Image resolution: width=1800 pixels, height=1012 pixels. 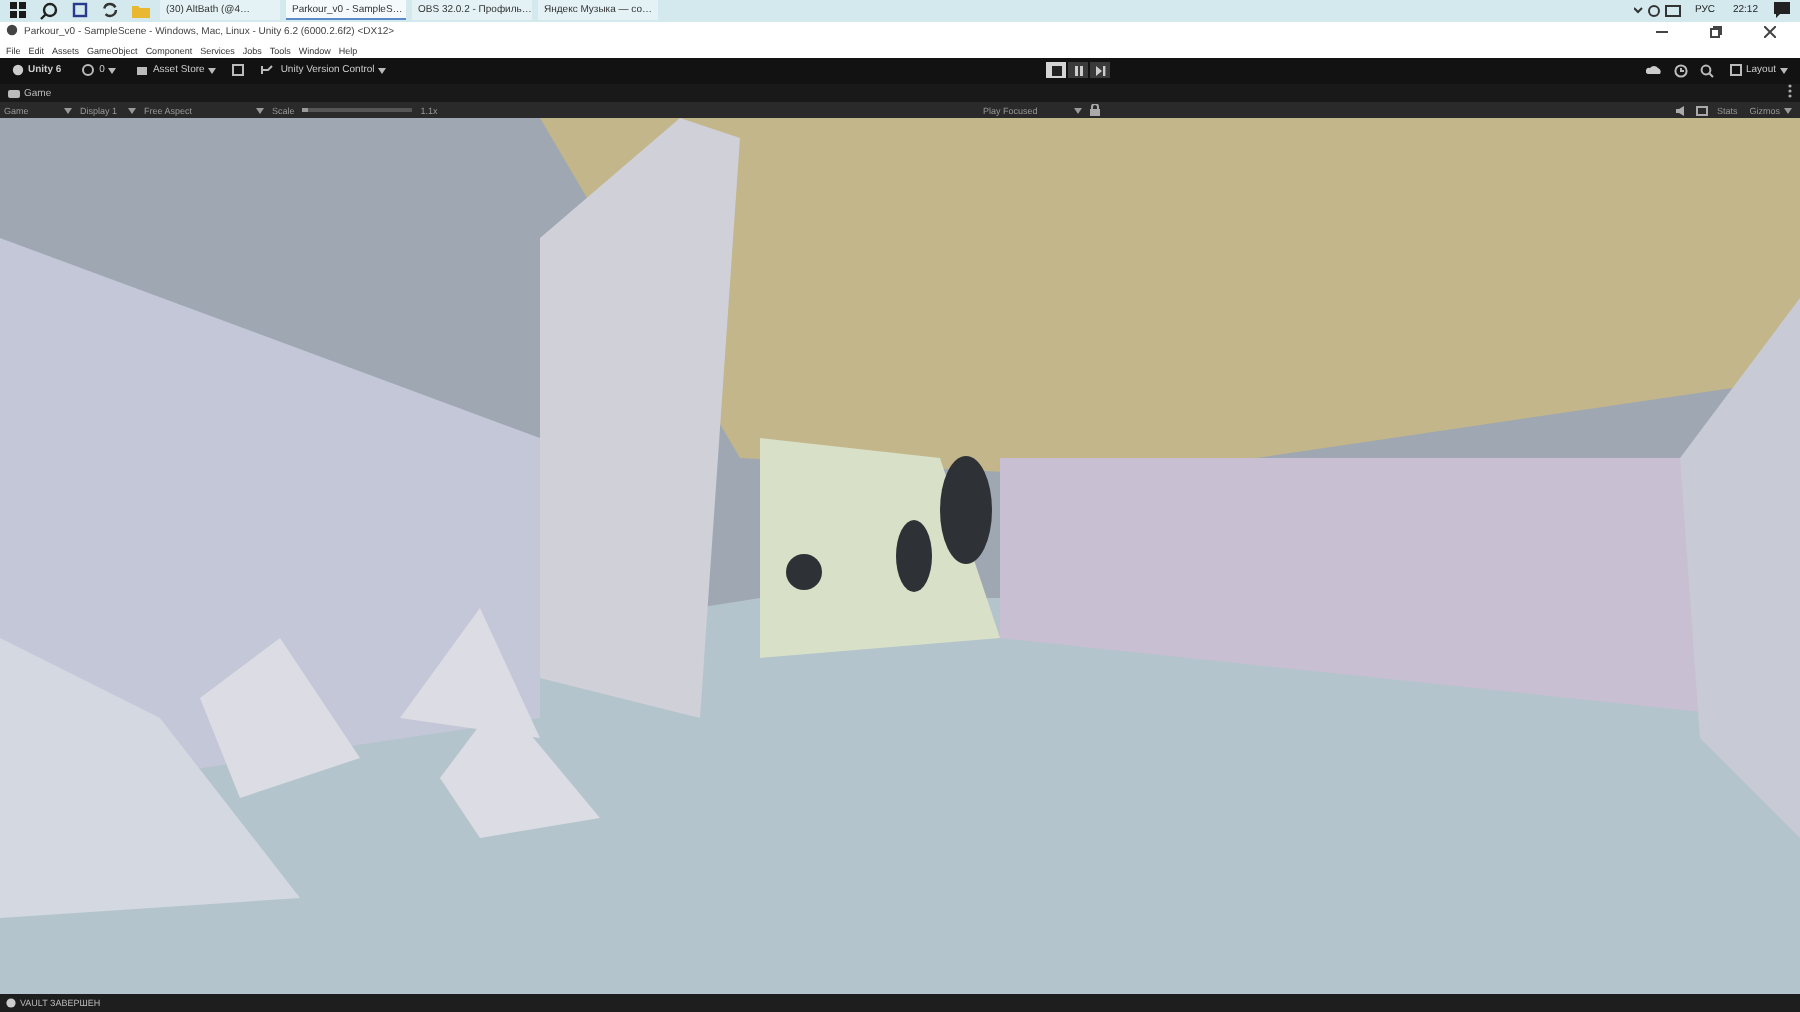 What do you see at coordinates (11, 1003) in the screenshot?
I see `info-icon` at bounding box center [11, 1003].